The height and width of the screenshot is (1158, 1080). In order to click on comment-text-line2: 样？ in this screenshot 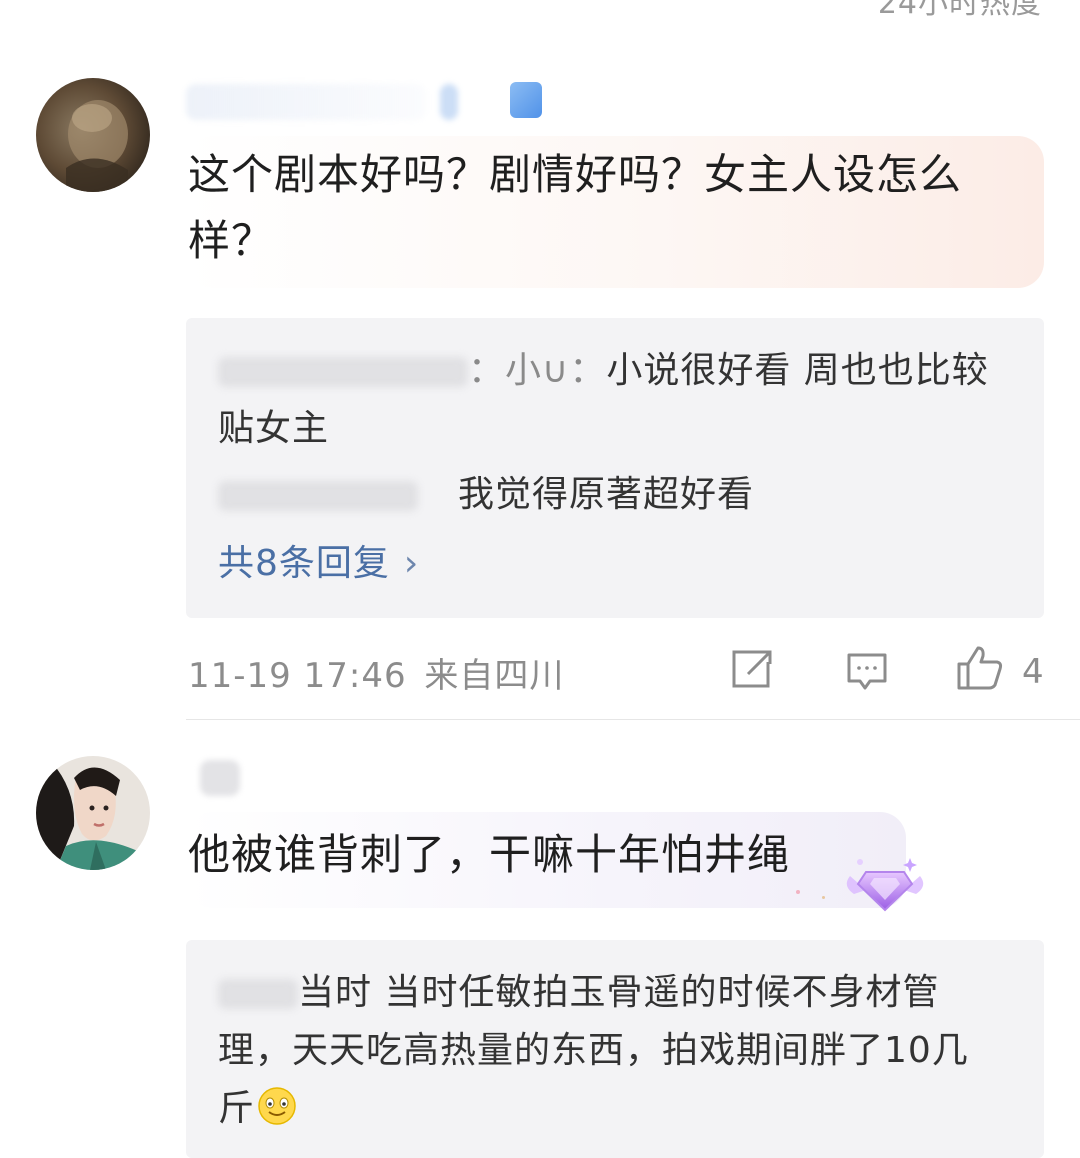, I will do `click(231, 240)`.